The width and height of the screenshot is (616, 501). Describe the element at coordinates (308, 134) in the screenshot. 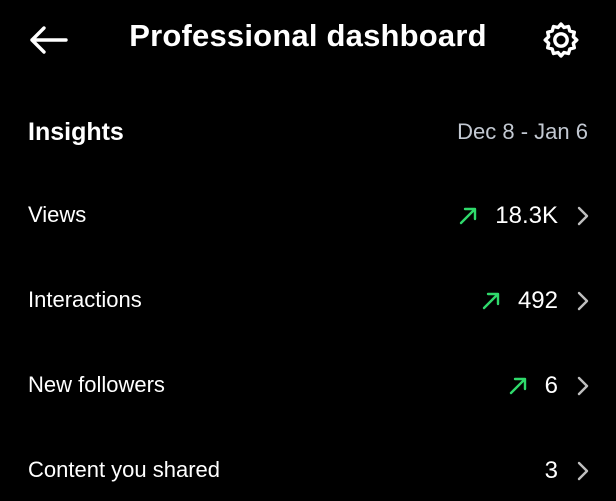

I see `insights-header: Insights Dec 8 - Jan 6` at that location.